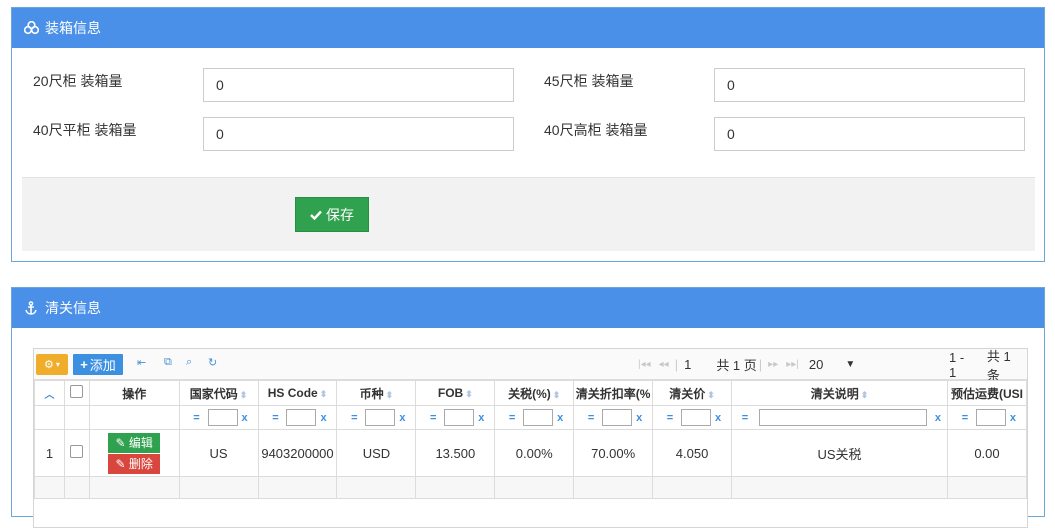  I want to click on last-page-icon: ▸▸|, so click(792, 364).